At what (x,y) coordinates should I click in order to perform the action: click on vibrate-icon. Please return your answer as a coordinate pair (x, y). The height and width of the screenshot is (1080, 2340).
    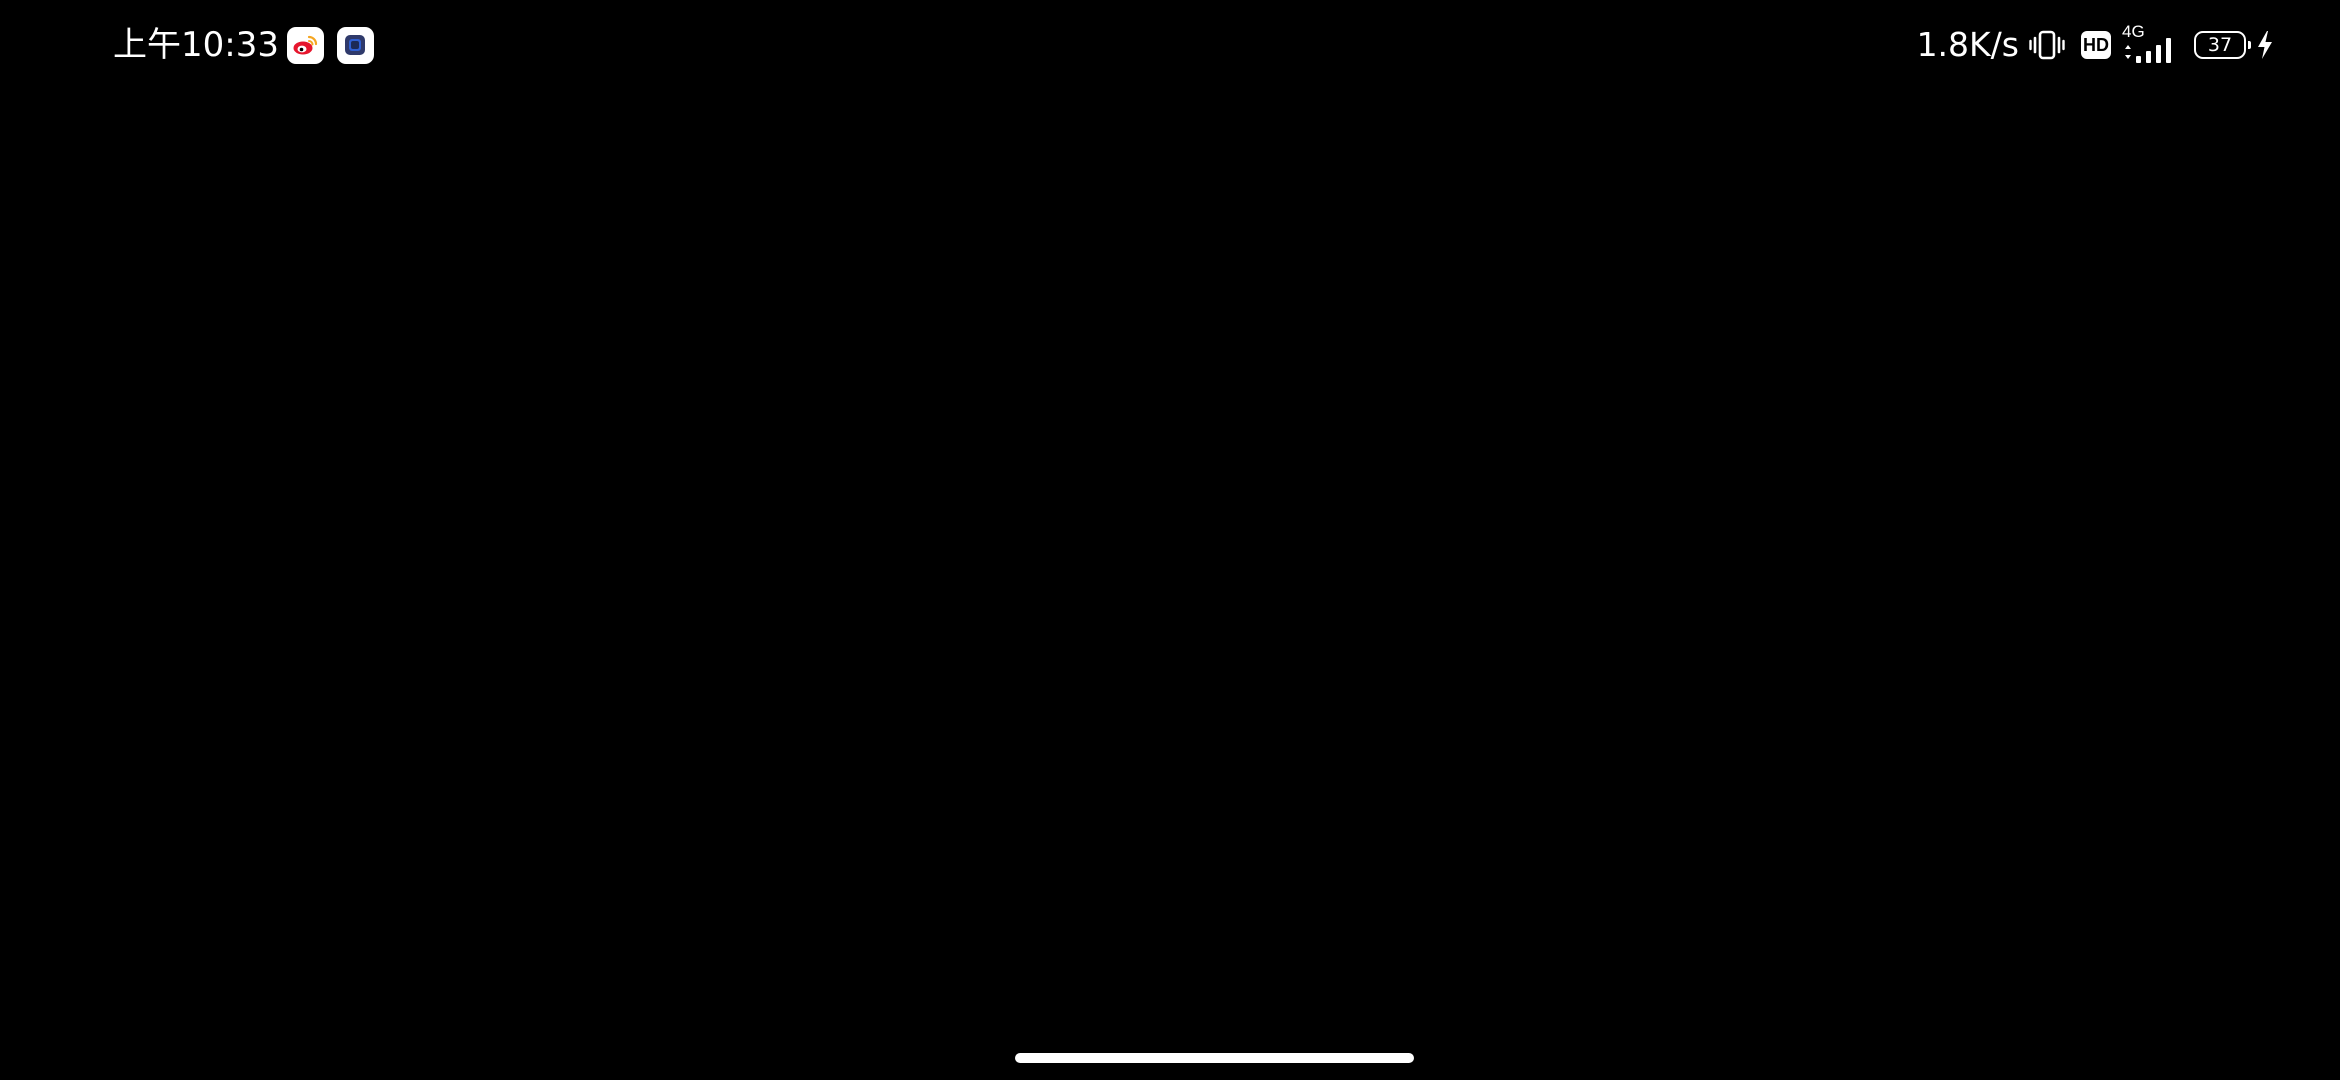
    Looking at the image, I should click on (2047, 45).